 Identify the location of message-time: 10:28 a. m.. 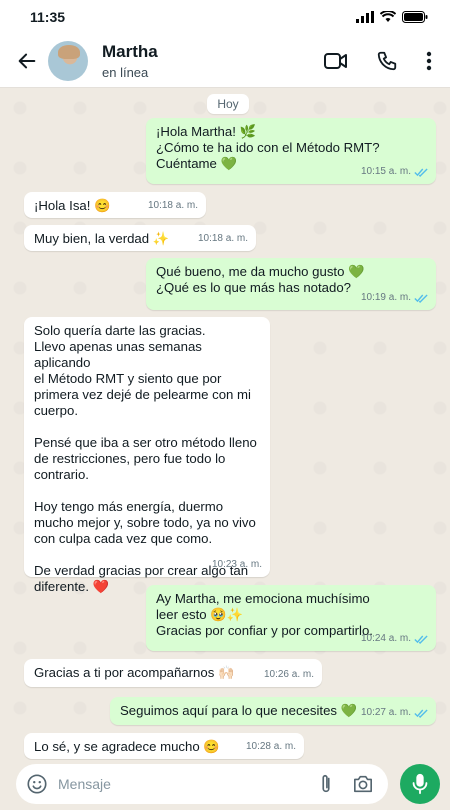
(270, 746).